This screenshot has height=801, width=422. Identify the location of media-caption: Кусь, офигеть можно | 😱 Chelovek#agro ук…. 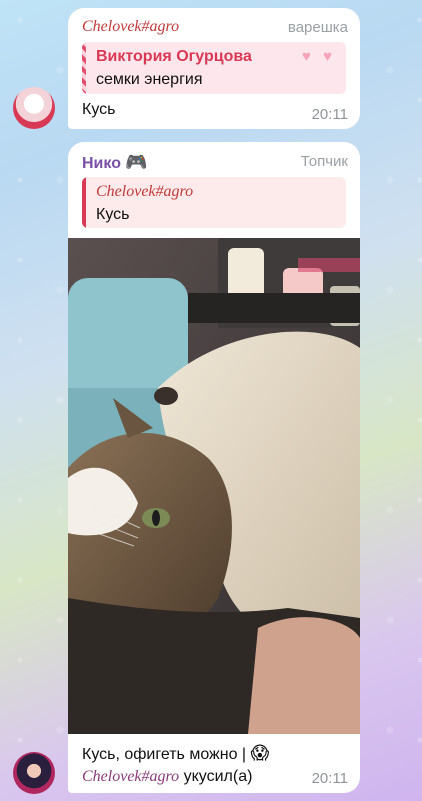
(175, 765).